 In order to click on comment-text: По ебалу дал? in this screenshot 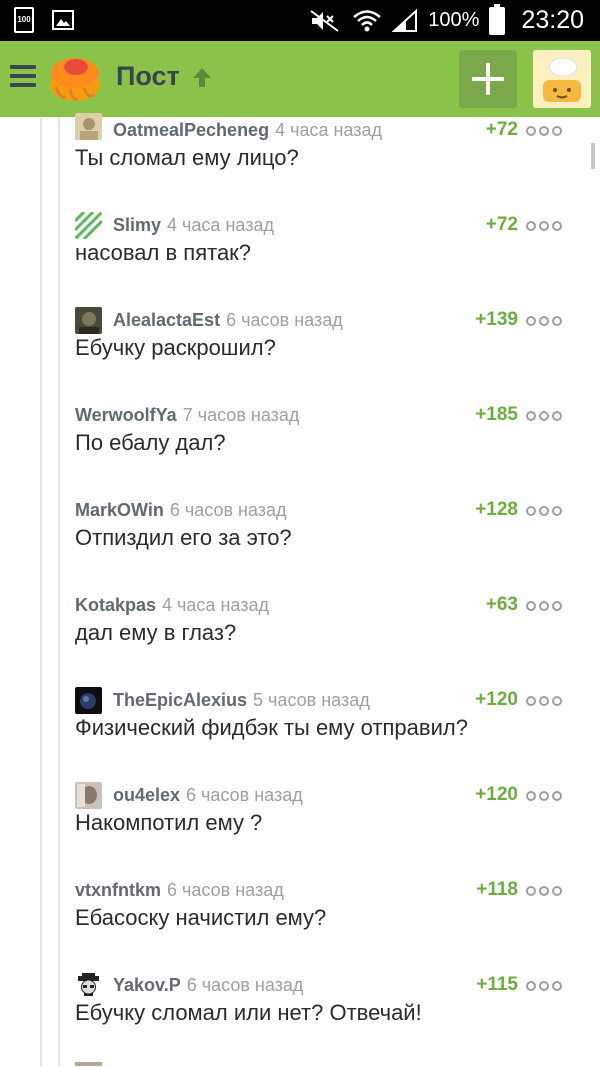, I will do `click(150, 442)`.